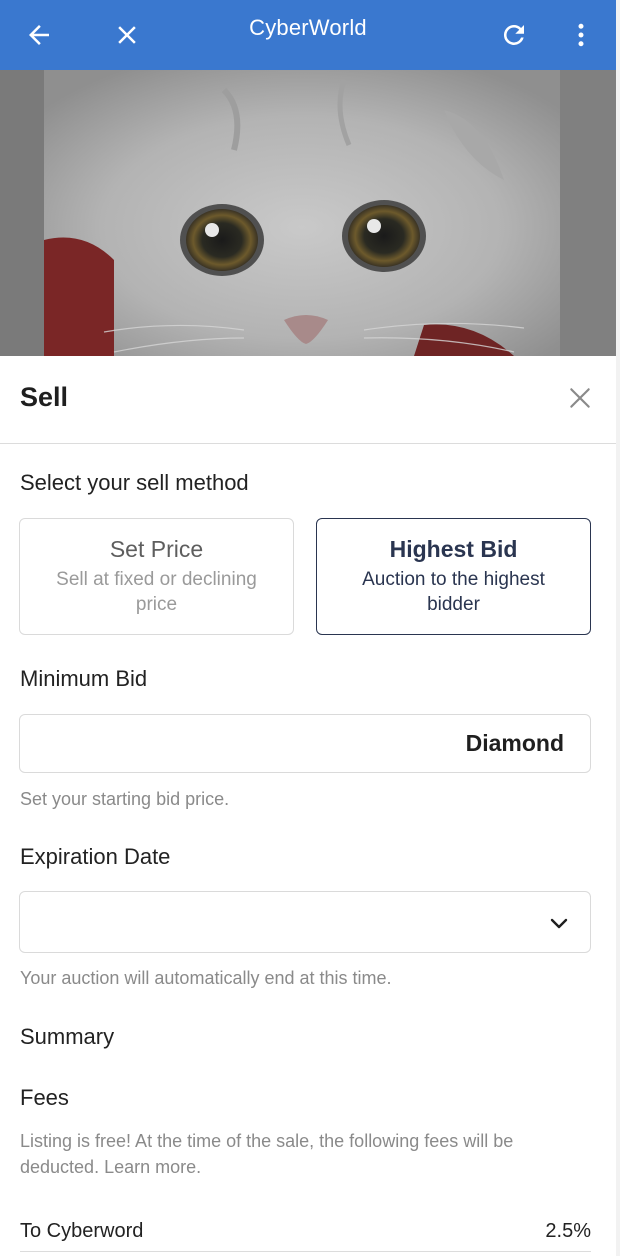  Describe the element at coordinates (308, 400) in the screenshot. I see `sheet-header: Sell` at that location.